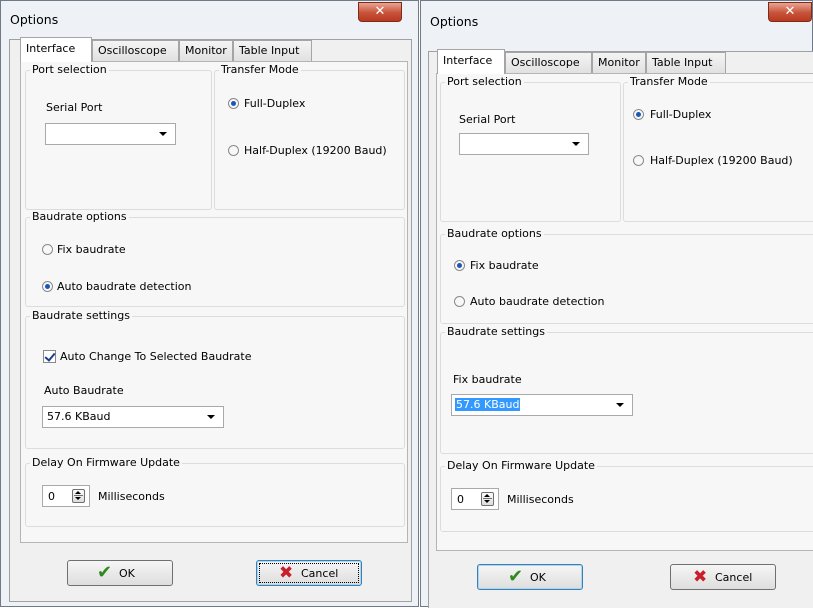 The height and width of the screenshot is (608, 813). Describe the element at coordinates (487, 379) in the screenshot. I see `fix-baudrate-field-label: Fix baudrate` at that location.